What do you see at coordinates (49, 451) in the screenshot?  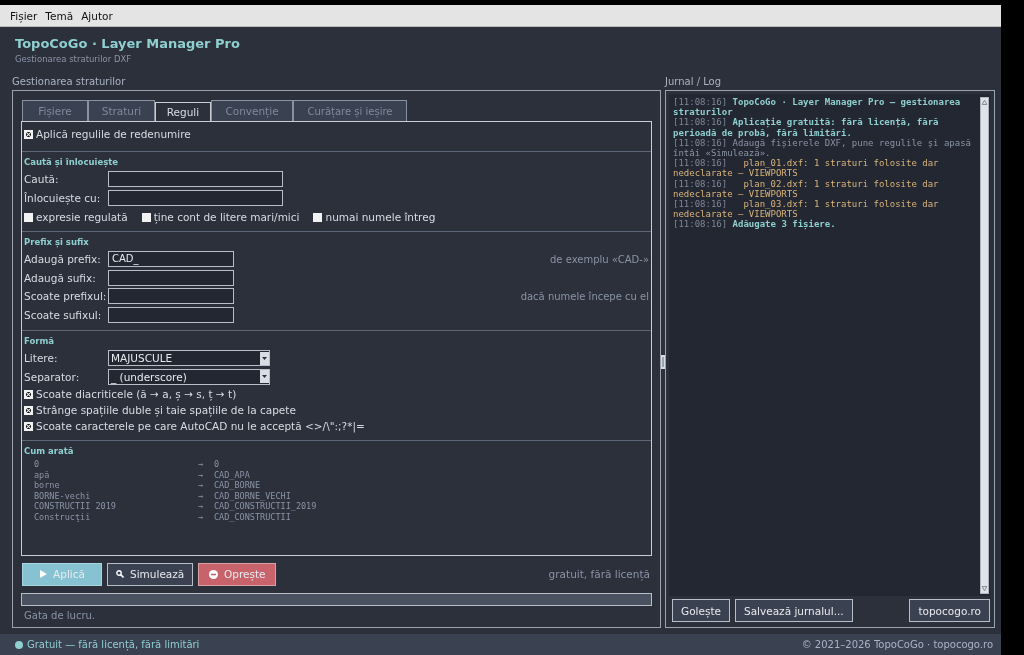 I see `section-title: Cum arată` at bounding box center [49, 451].